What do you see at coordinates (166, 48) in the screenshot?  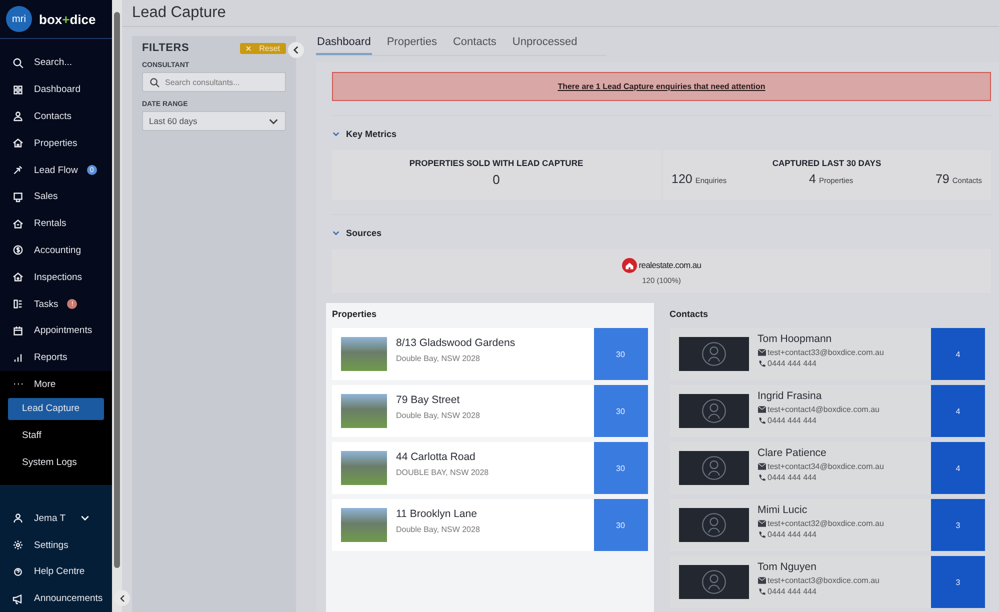 I see `filters-title: FILTERS` at bounding box center [166, 48].